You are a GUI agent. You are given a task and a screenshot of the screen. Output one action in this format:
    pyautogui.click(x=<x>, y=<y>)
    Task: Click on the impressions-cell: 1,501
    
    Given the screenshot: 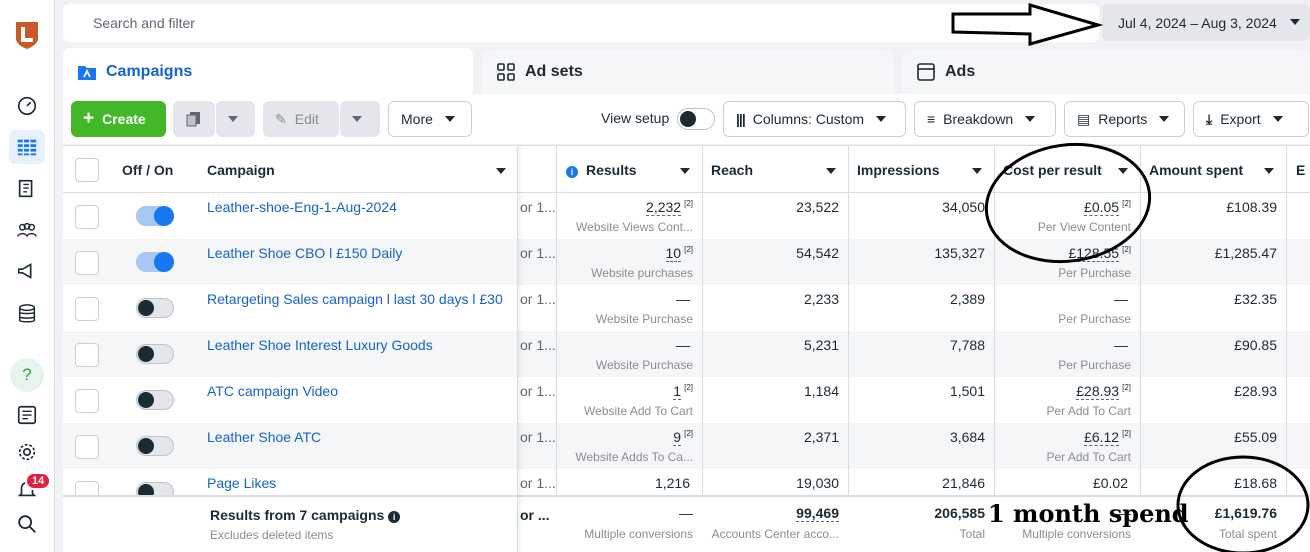 What is the action you would take?
    pyautogui.click(x=967, y=391)
    